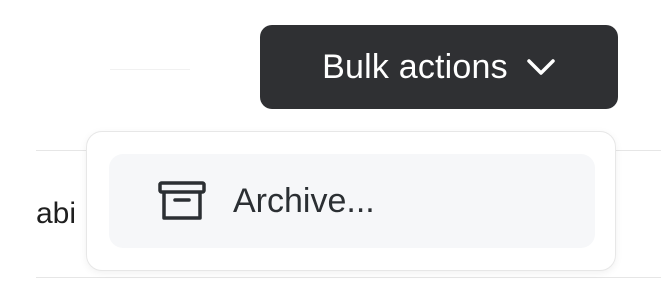  I want to click on bulk-actions-button: Bulk actions, so click(439, 67).